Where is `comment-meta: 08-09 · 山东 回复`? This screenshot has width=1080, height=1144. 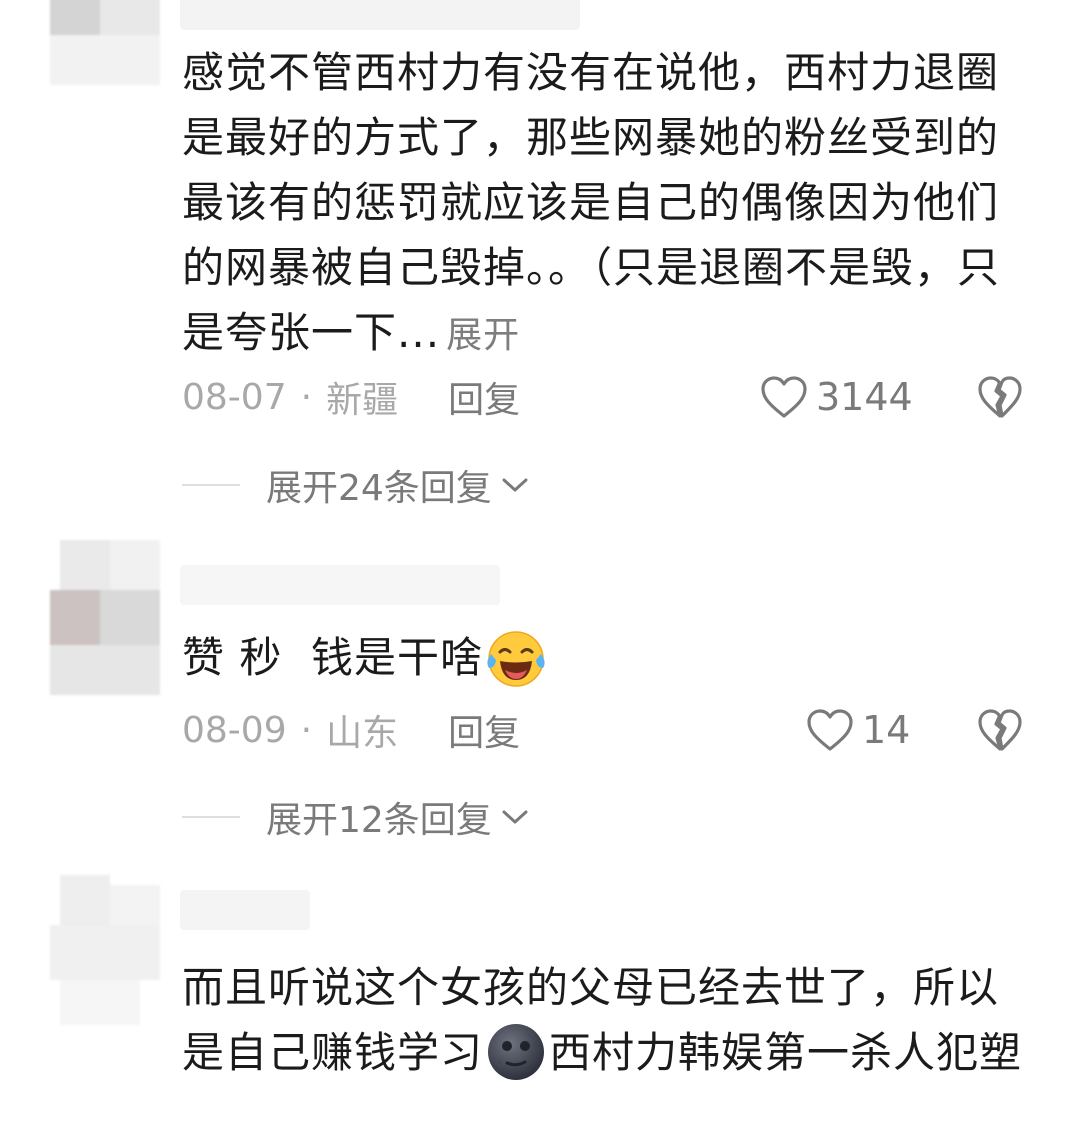 comment-meta: 08-09 · 山东 回复 is located at coordinates (351, 730).